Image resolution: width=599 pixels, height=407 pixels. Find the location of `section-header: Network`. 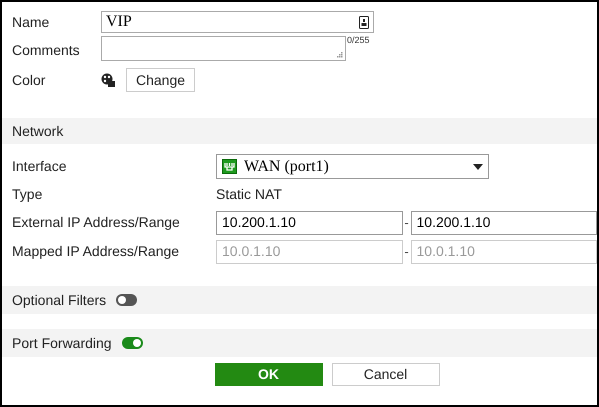

section-header: Network is located at coordinates (299, 131).